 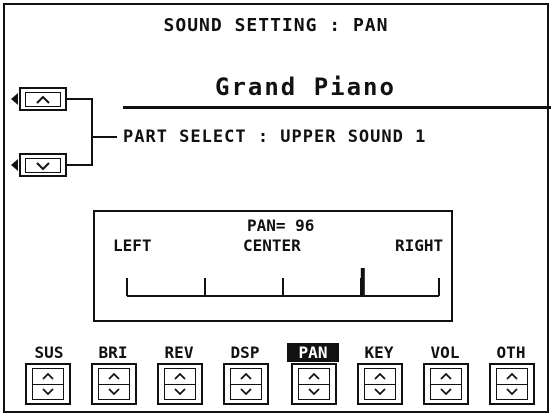 What do you see at coordinates (337, 107) in the screenshot?
I see `sound-name-underline` at bounding box center [337, 107].